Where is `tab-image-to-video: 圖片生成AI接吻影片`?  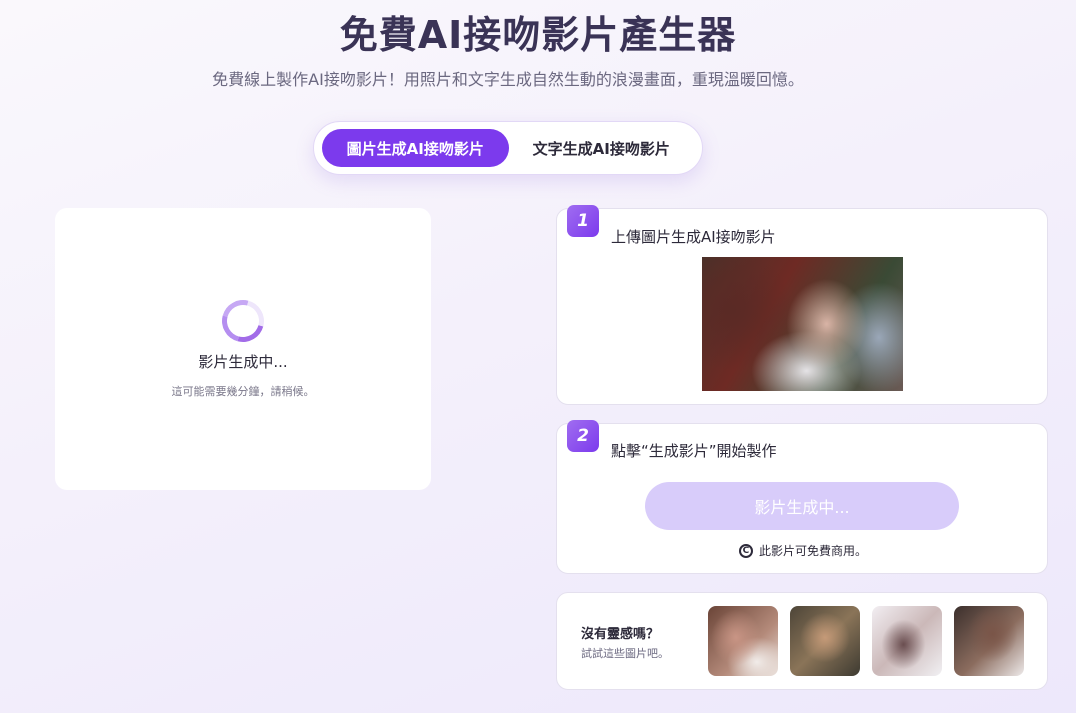
tab-image-to-video: 圖片生成AI接吻影片 is located at coordinates (415, 148).